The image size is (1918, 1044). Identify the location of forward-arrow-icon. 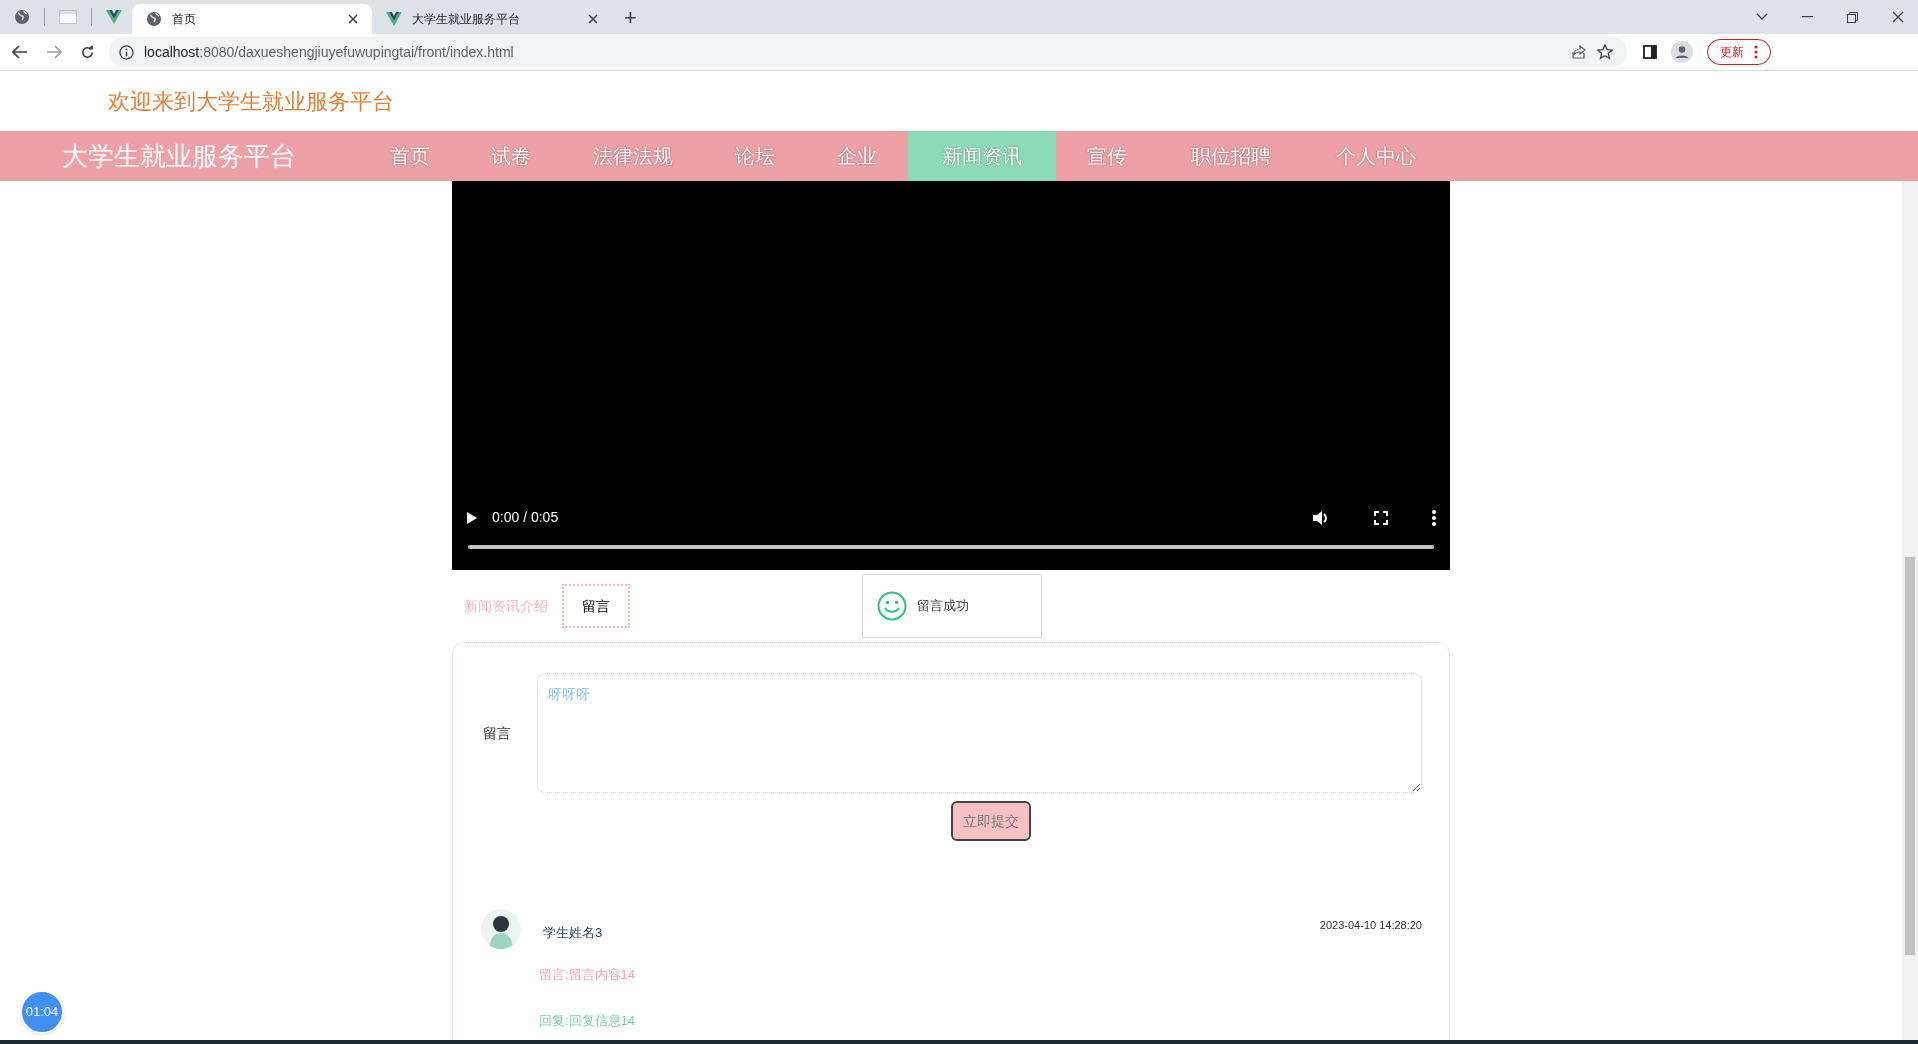
(54, 52).